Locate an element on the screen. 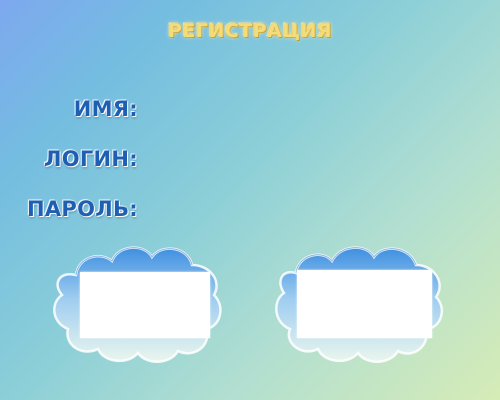 Image resolution: width=500 pixels, height=400 pixels. right-cloud-white-panel is located at coordinates (364, 304).